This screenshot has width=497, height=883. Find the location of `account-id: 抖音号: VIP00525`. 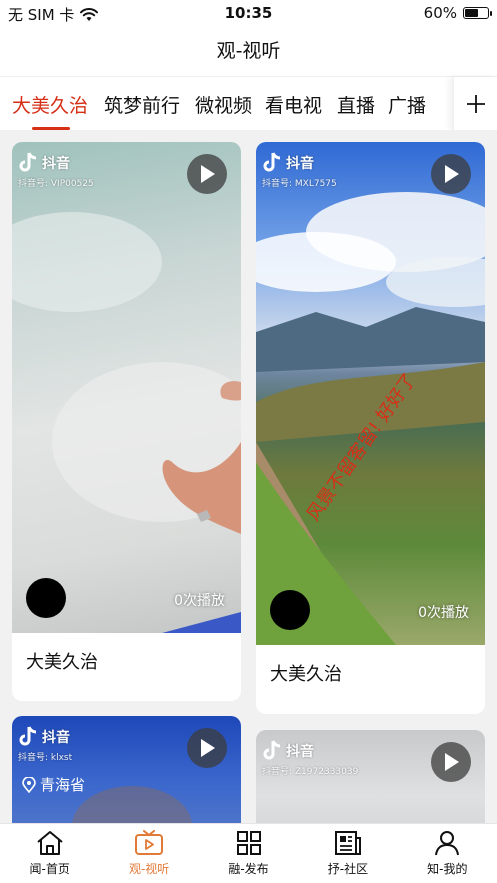

account-id: 抖音号: VIP00525 is located at coordinates (56, 184).